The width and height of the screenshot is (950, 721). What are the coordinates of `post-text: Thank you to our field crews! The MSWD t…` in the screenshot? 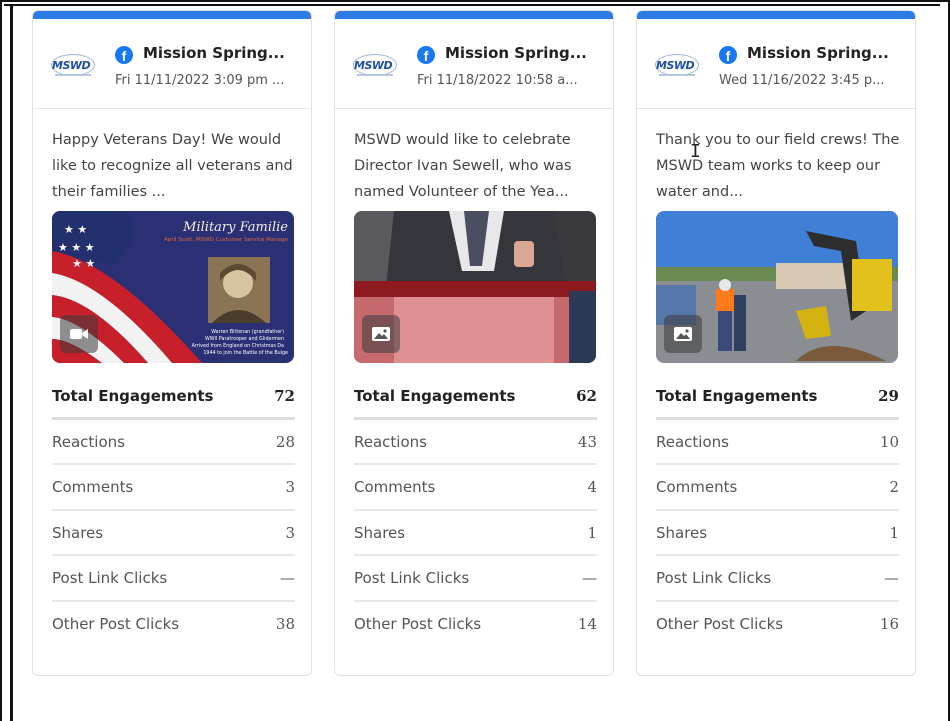 It's located at (778, 166).